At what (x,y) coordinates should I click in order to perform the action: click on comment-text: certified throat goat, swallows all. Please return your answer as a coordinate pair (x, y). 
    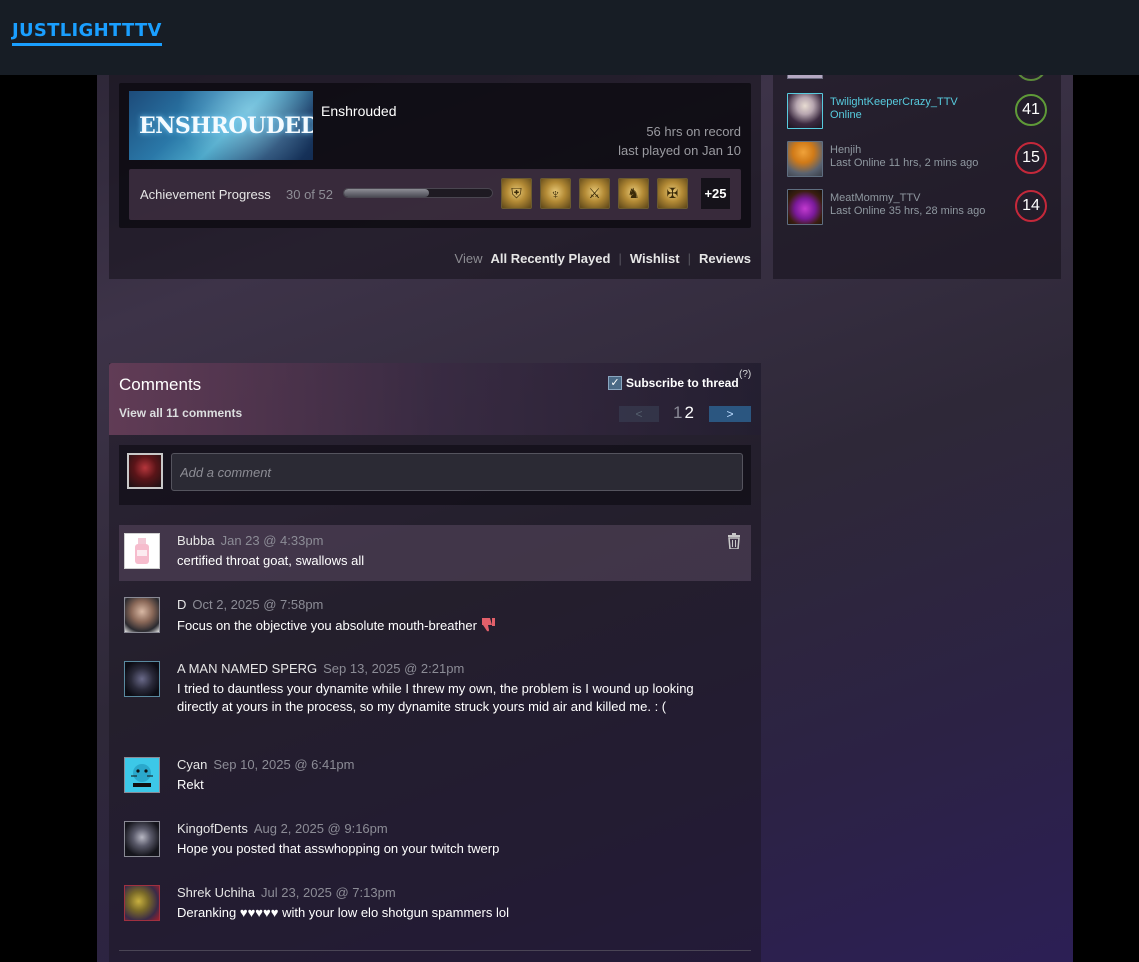
    Looking at the image, I should click on (271, 560).